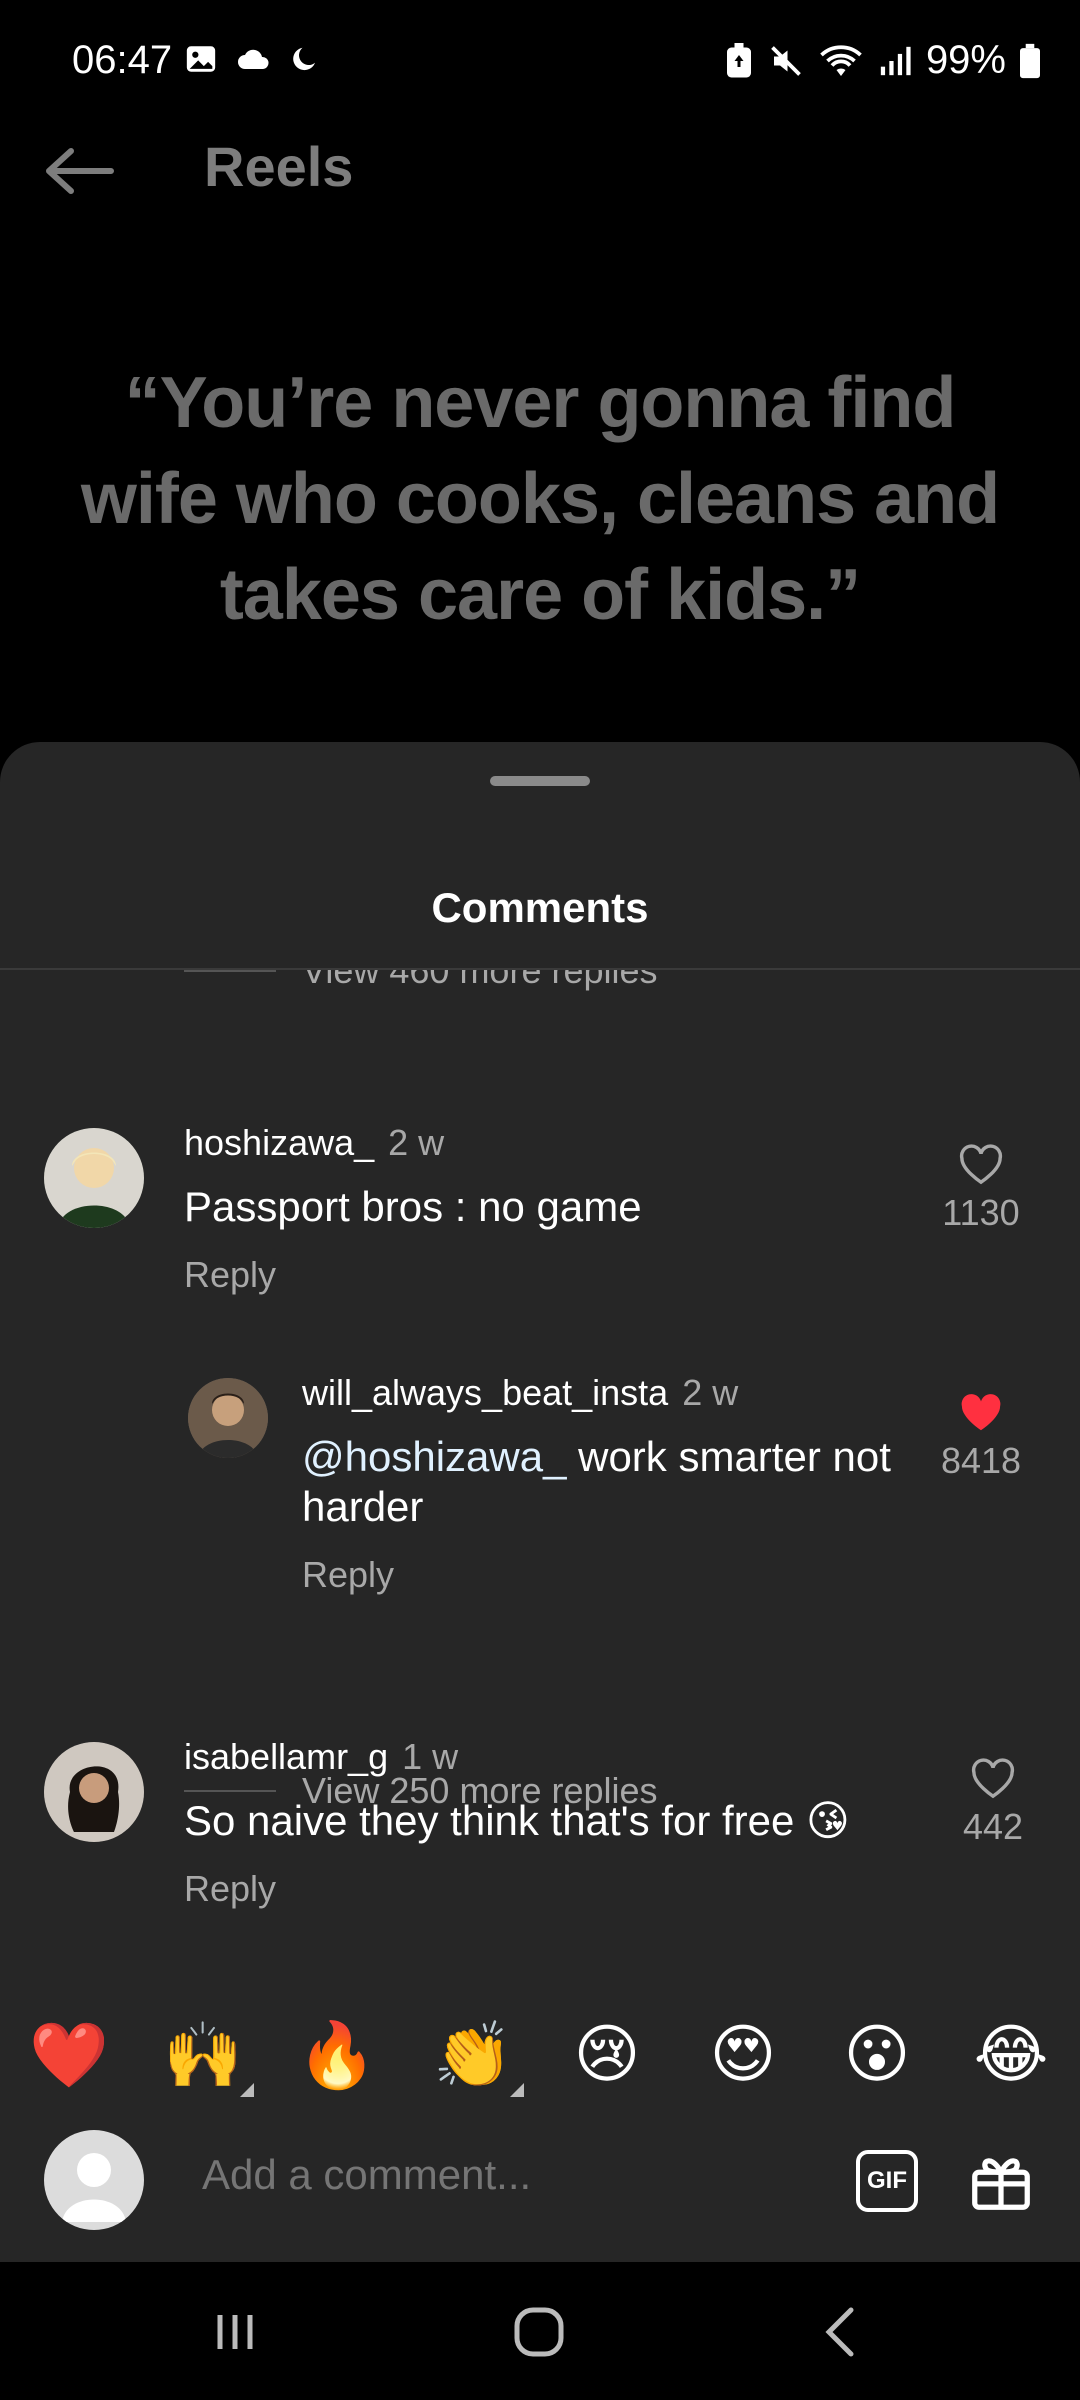  I want to click on emoji-crying-face: 😢, so click(607, 2055).